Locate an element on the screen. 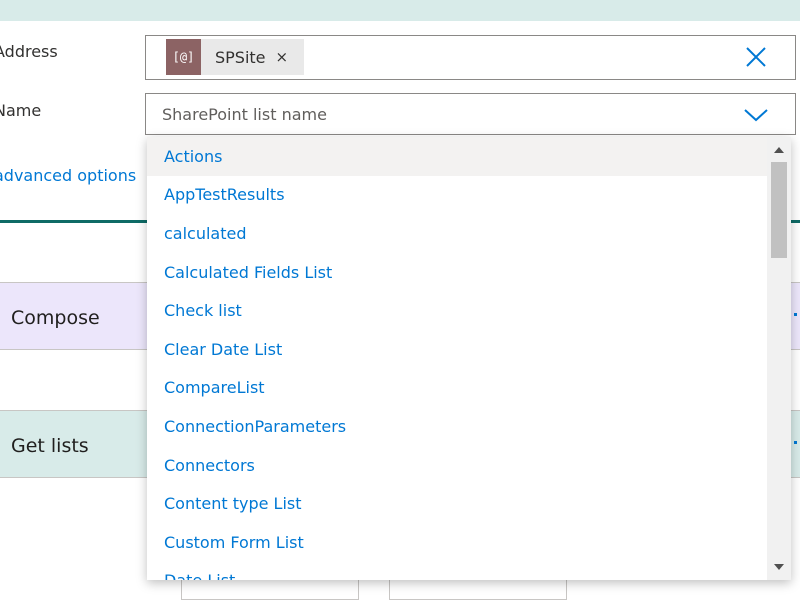 The width and height of the screenshot is (800, 600). address-label: Address is located at coordinates (29, 51).